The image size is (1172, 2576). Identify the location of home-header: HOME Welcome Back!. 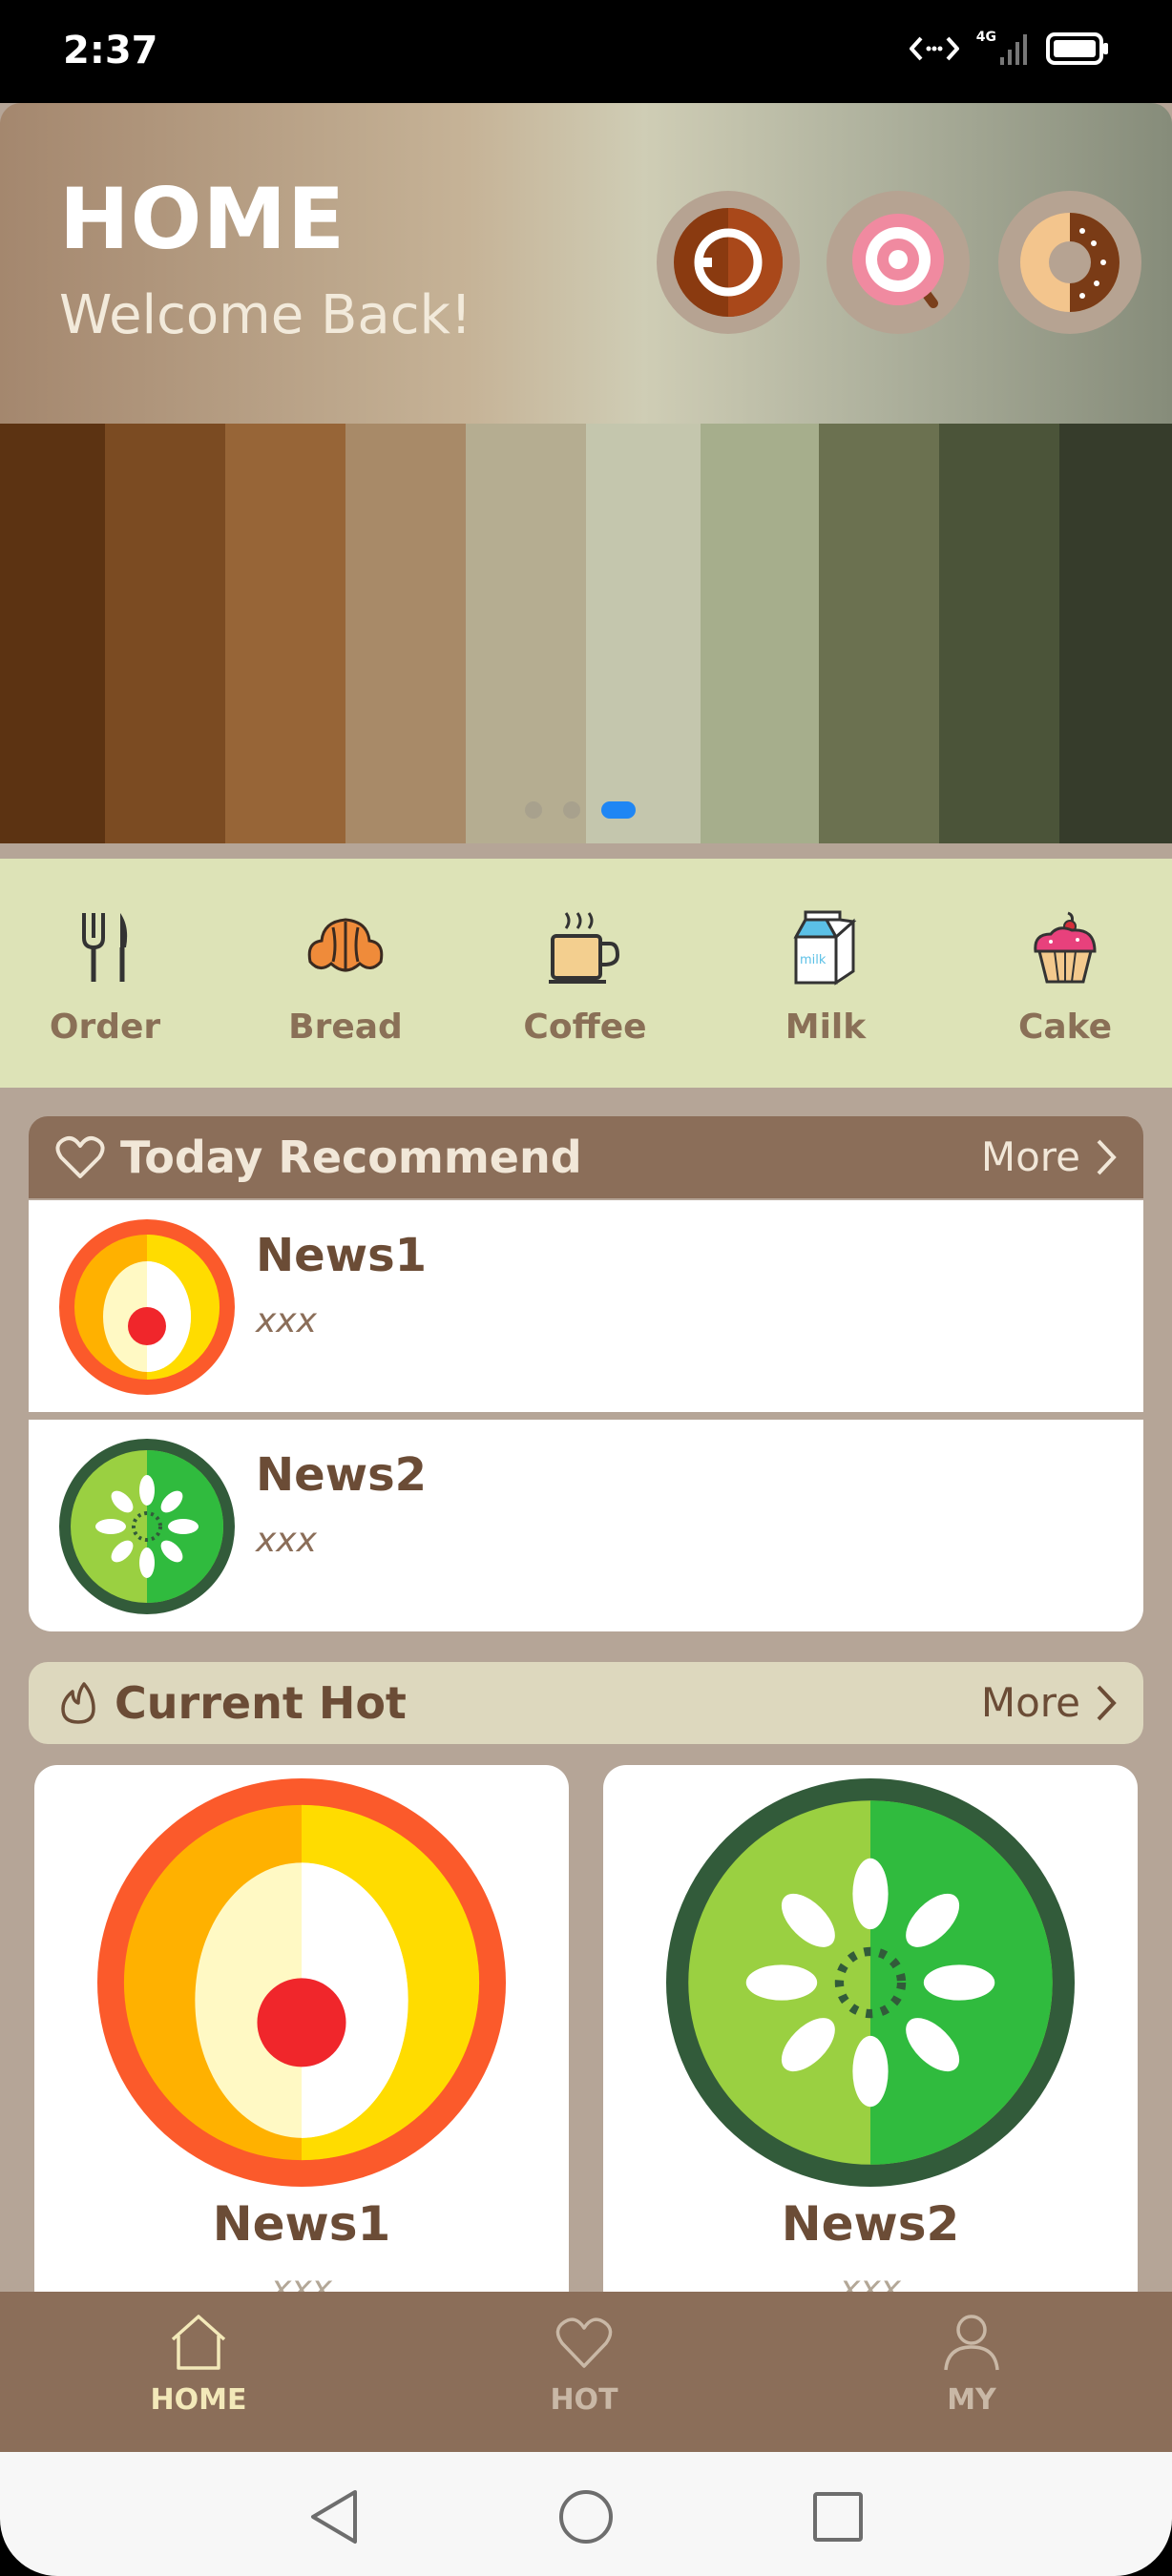
(586, 263).